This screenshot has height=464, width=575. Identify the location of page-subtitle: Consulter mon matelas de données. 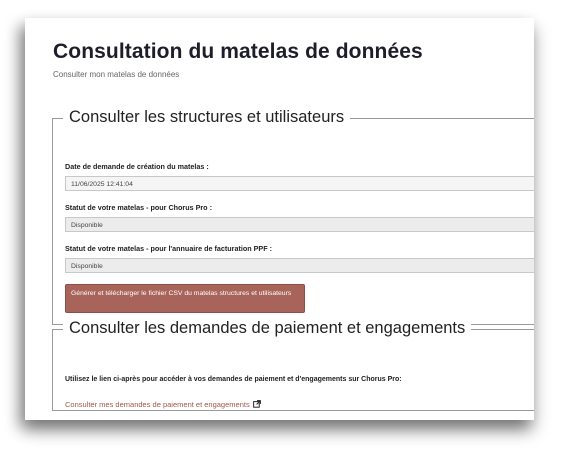
(116, 74).